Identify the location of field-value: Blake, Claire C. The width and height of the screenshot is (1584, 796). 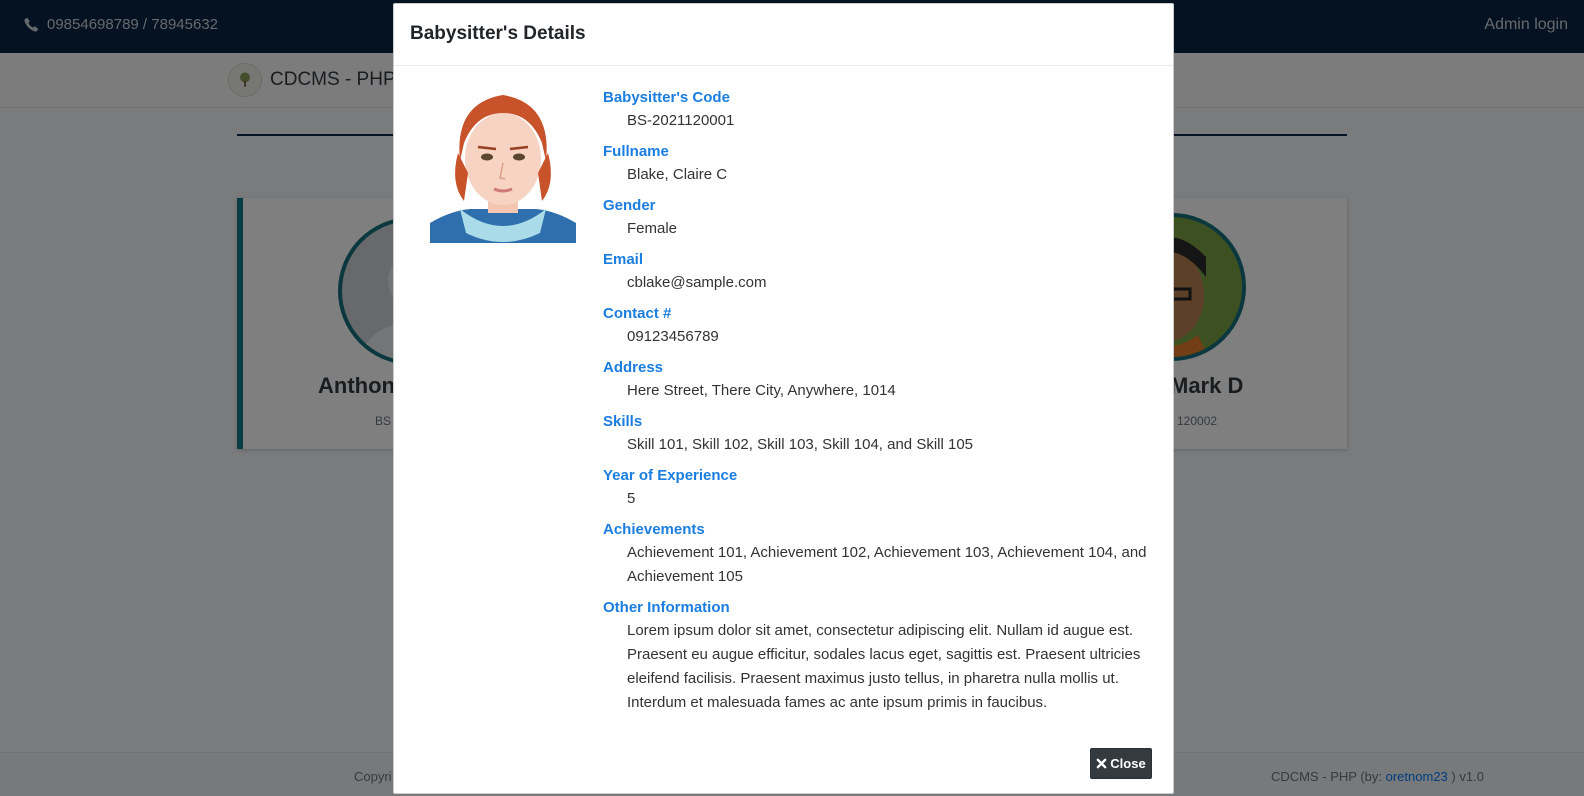
(677, 174).